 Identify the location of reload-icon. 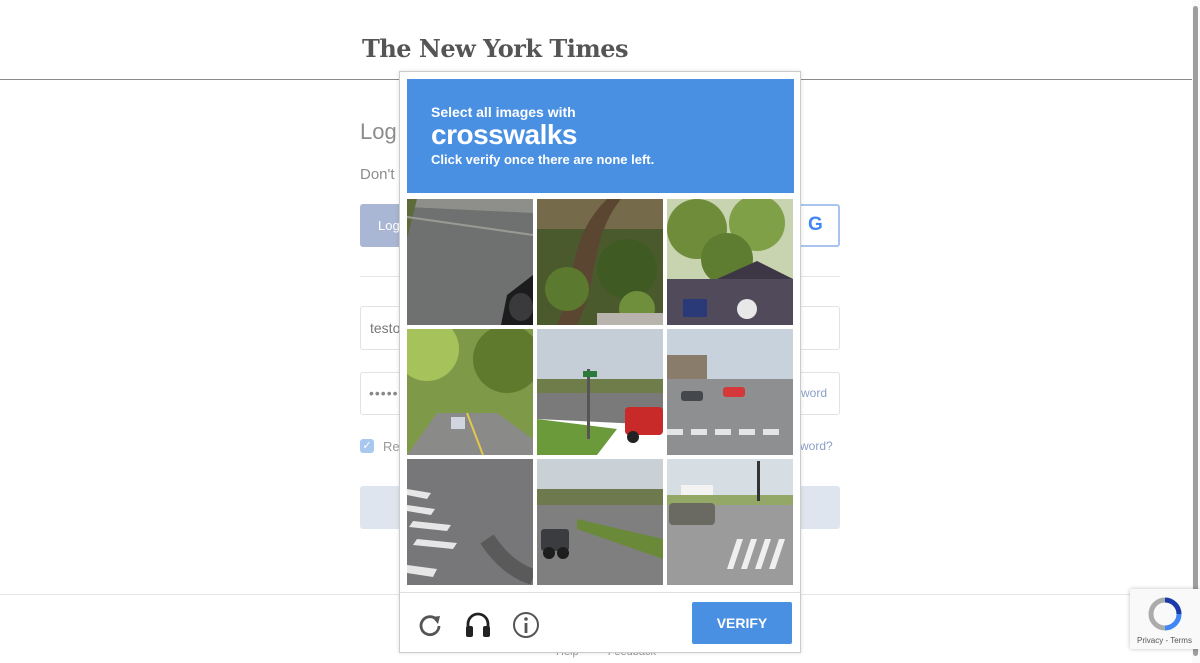
(430, 625).